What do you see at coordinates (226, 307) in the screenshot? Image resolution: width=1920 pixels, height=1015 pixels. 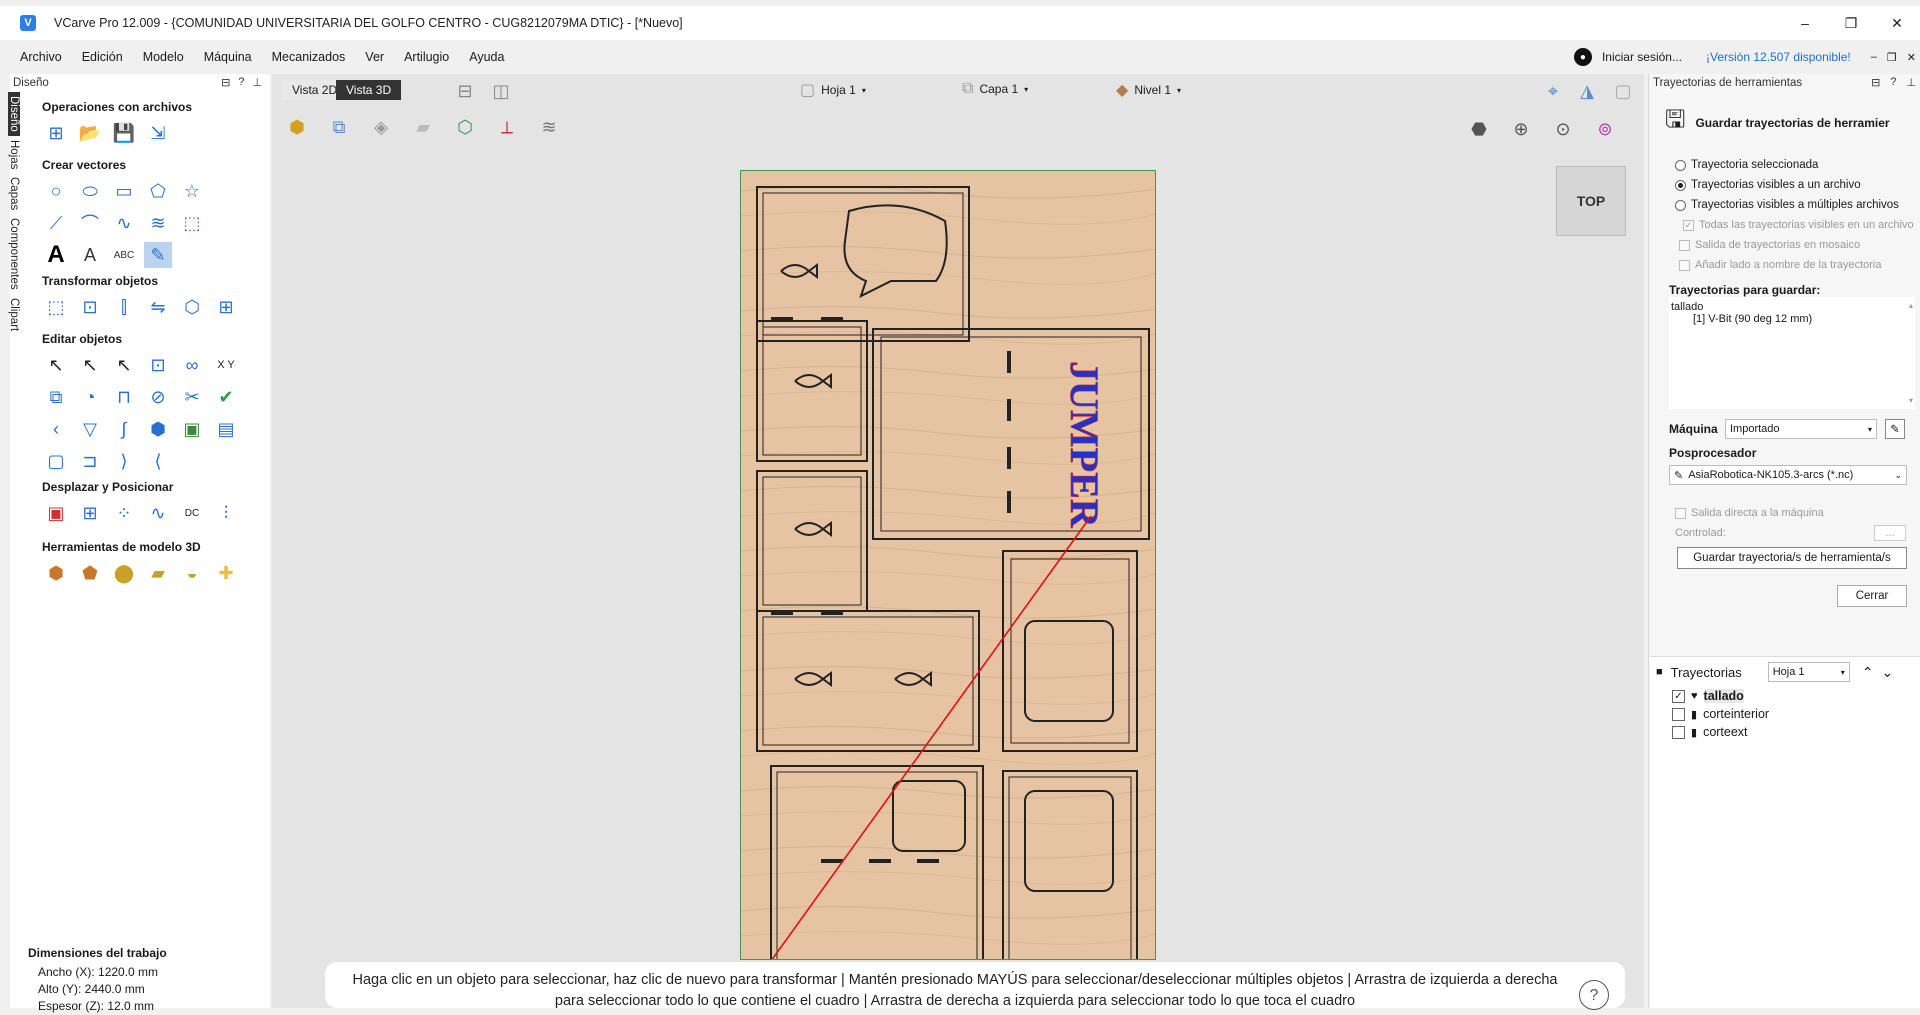 I see `array-icon: ⊞` at bounding box center [226, 307].